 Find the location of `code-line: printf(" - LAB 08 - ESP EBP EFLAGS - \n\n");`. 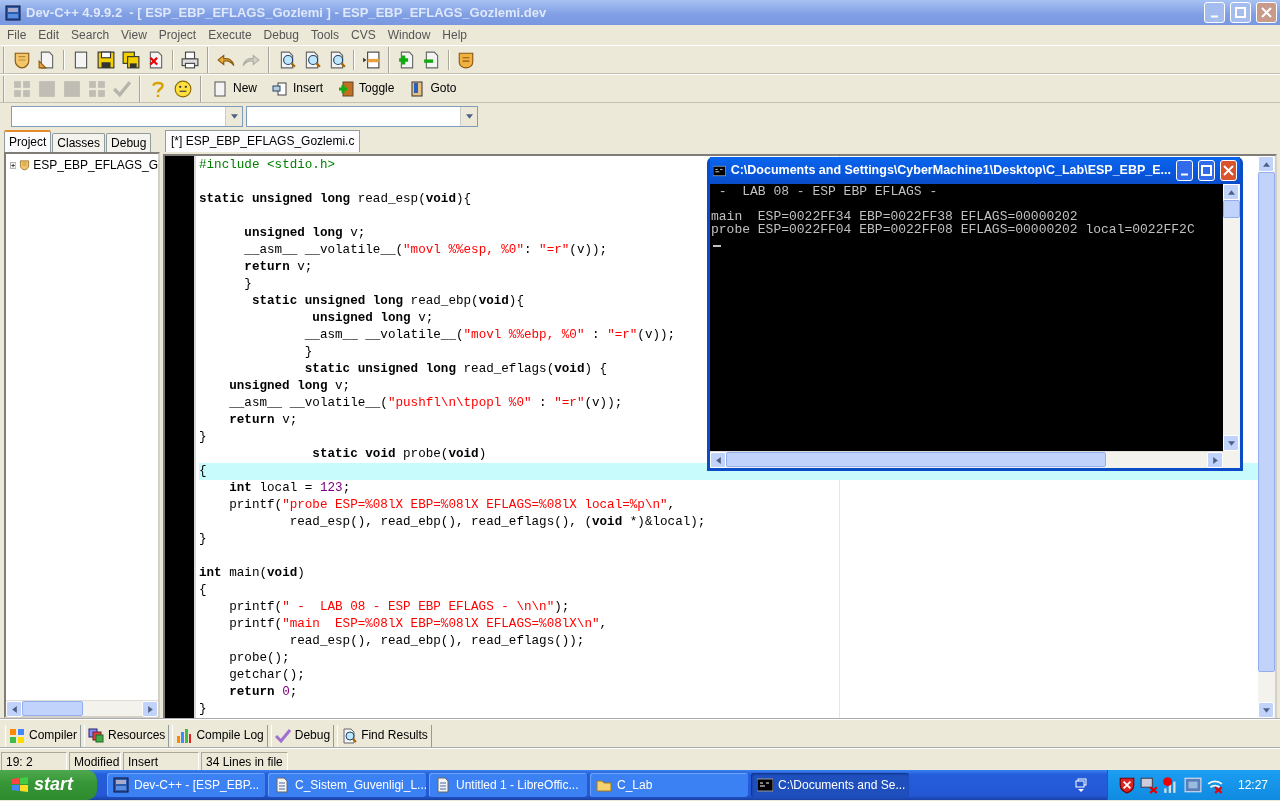

code-line: printf(" - LAB 08 - ESP EBP EFLAGS - \n\n"); is located at coordinates (399, 607).